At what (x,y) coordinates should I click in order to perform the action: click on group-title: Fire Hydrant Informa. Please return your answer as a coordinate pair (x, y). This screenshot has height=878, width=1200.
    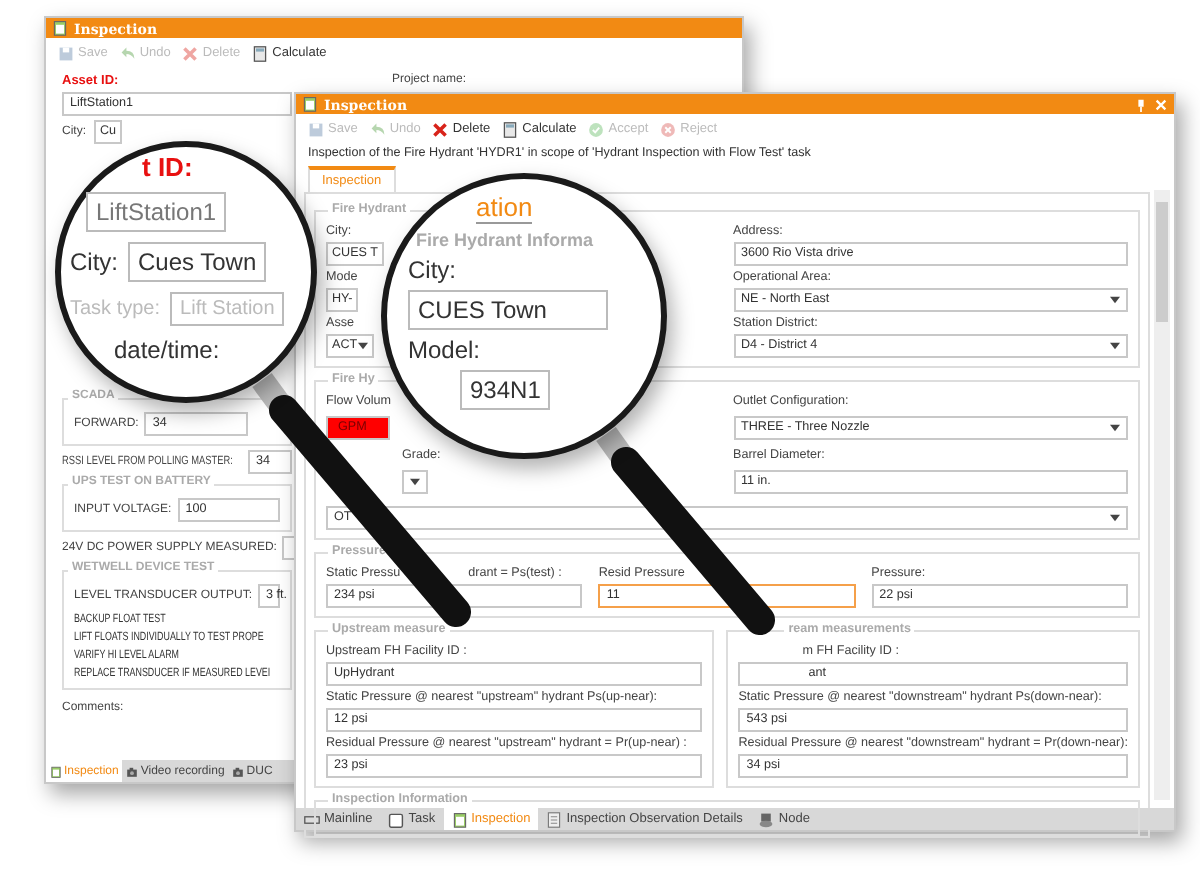
    Looking at the image, I should click on (505, 240).